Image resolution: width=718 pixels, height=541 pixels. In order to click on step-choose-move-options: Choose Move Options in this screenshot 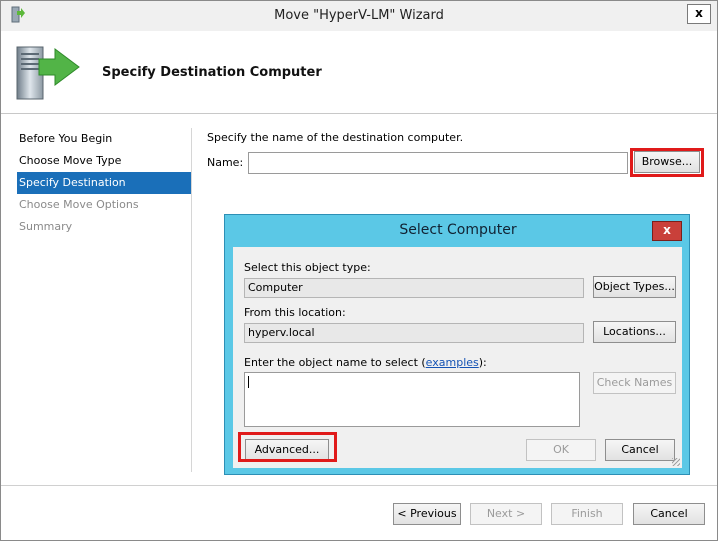, I will do `click(79, 204)`.